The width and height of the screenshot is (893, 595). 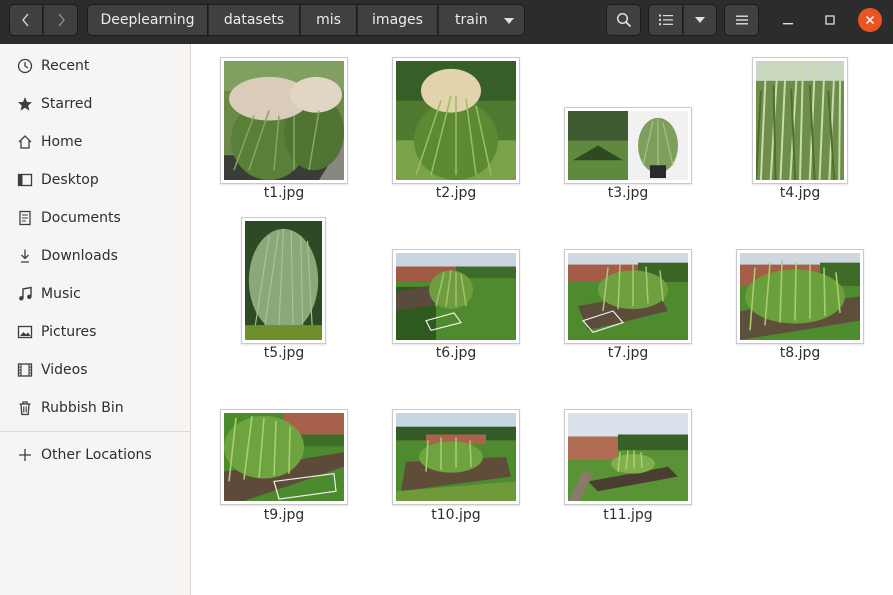 I want to click on chevron-left-icon, so click(x=25, y=20).